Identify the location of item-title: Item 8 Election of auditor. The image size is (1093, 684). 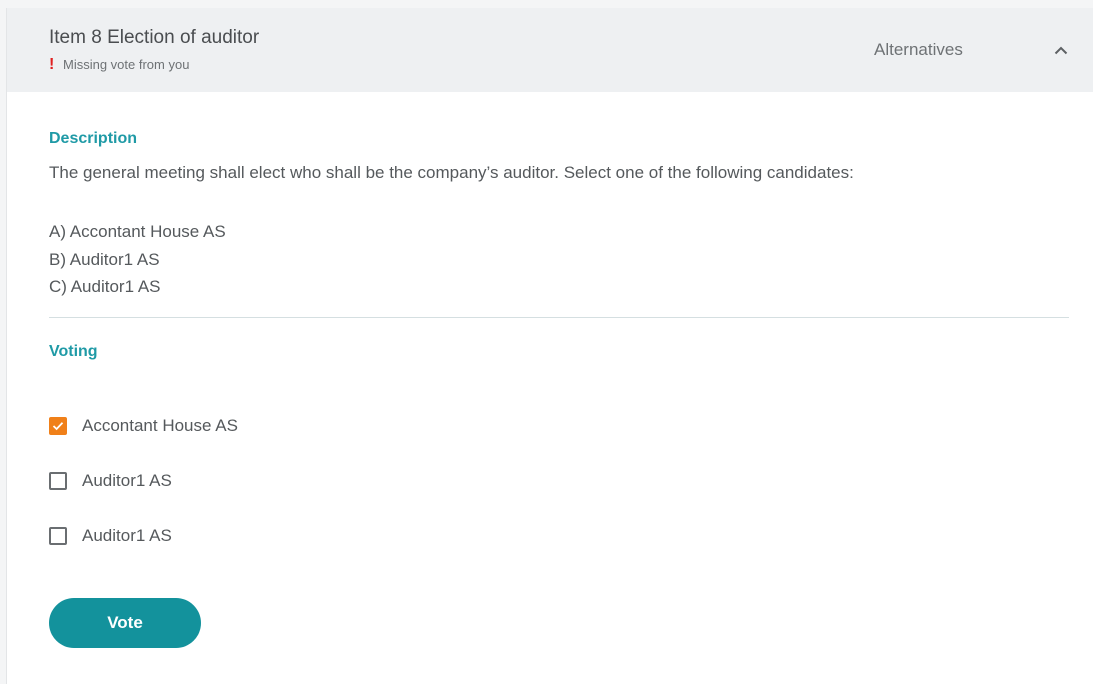
(154, 37).